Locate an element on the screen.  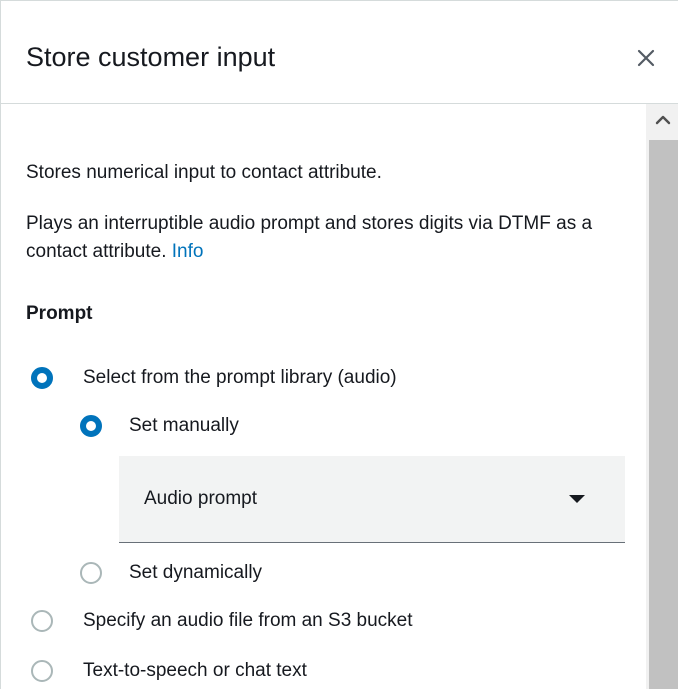
caret-down-icon is located at coordinates (577, 499).